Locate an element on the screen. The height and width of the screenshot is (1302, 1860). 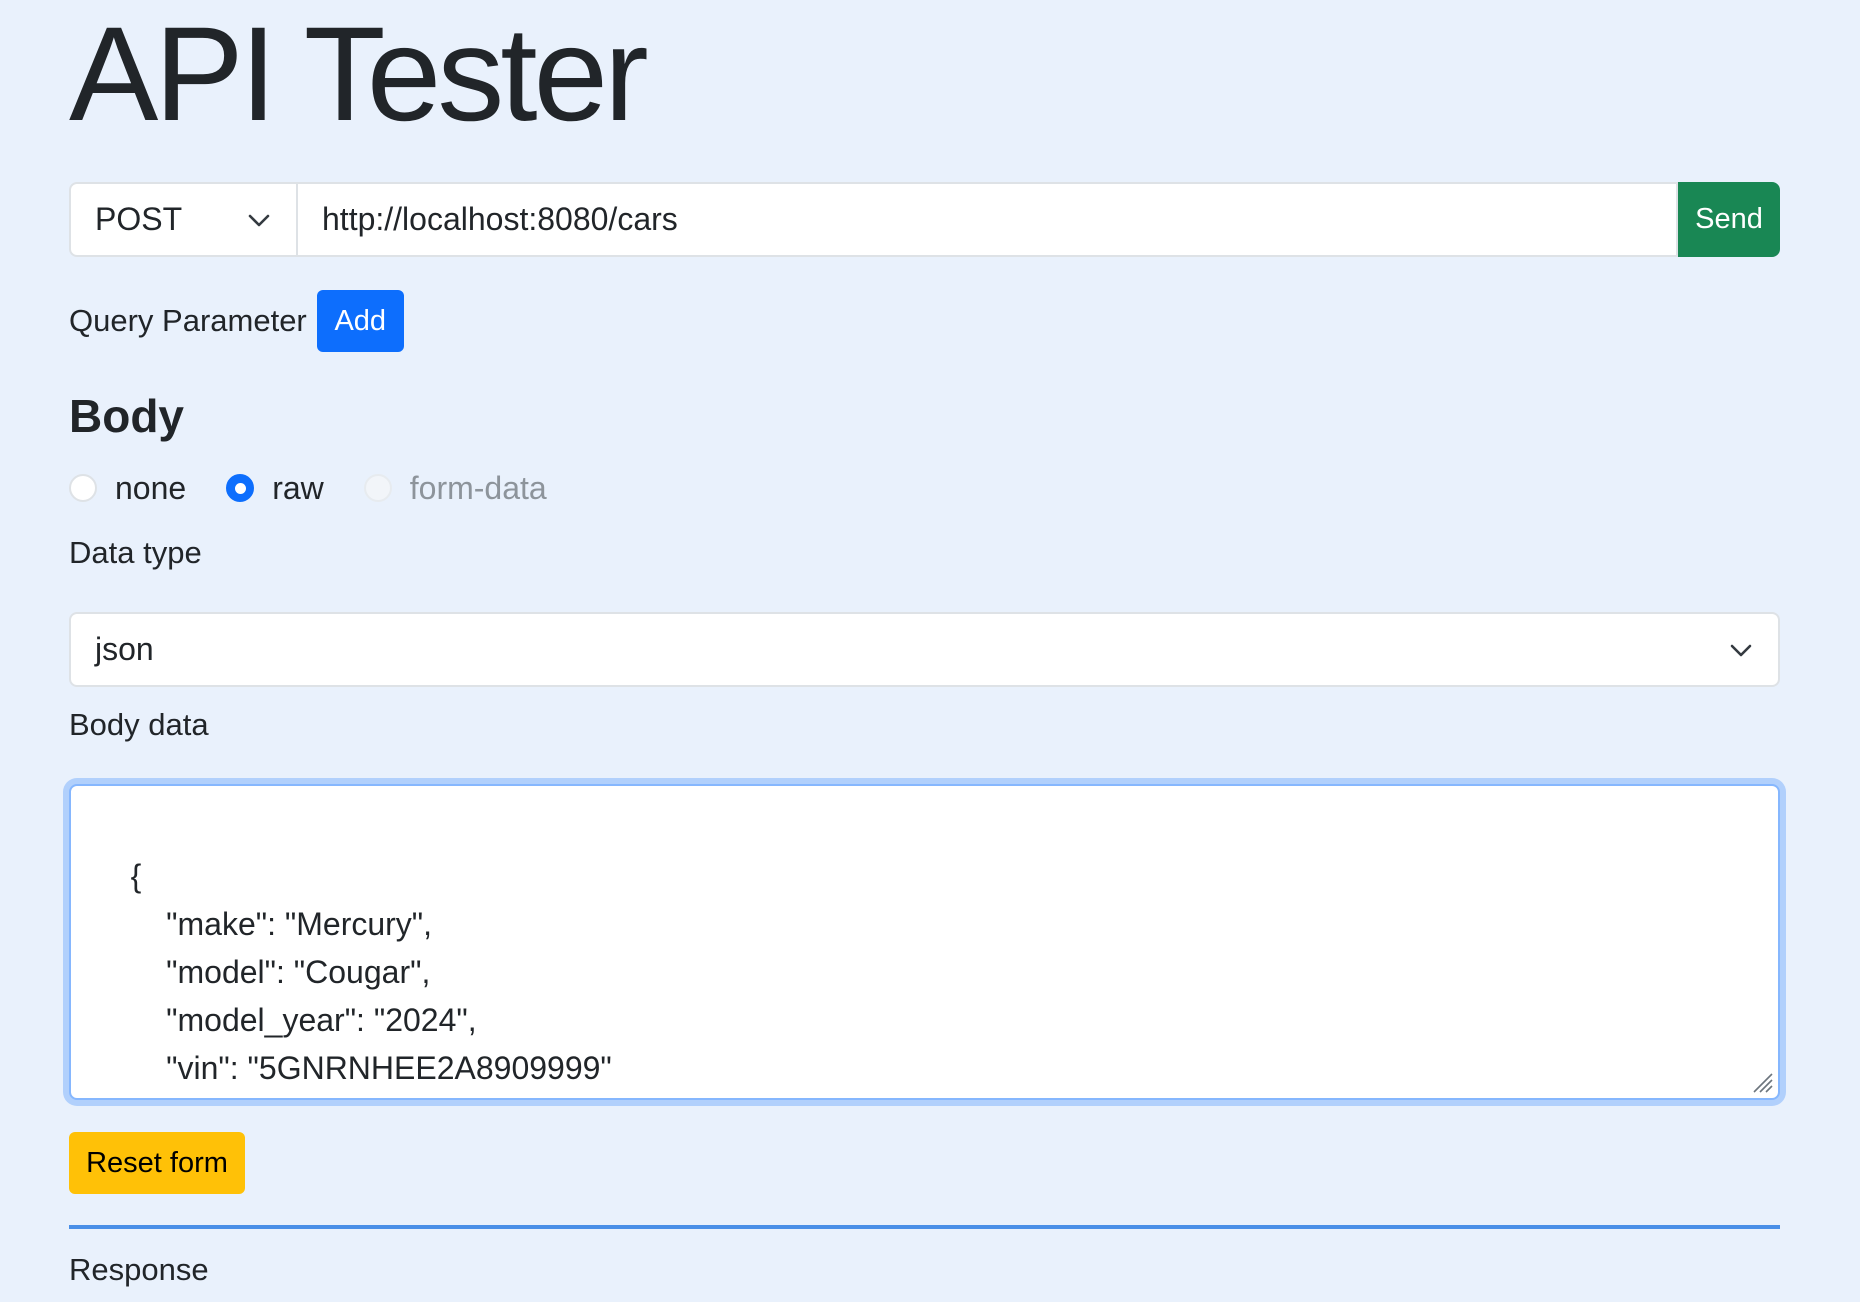
query-parameter-label: Query Parameter is located at coordinates (188, 320).